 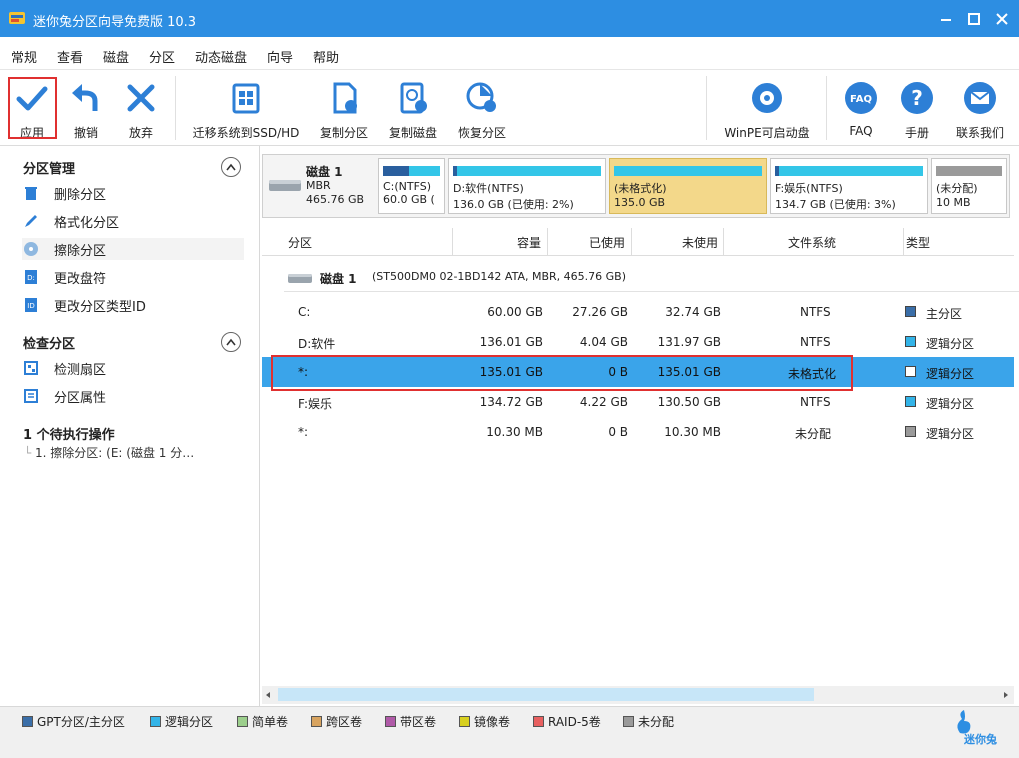 I want to click on column-header-capacity: 容量, so click(x=529, y=242).